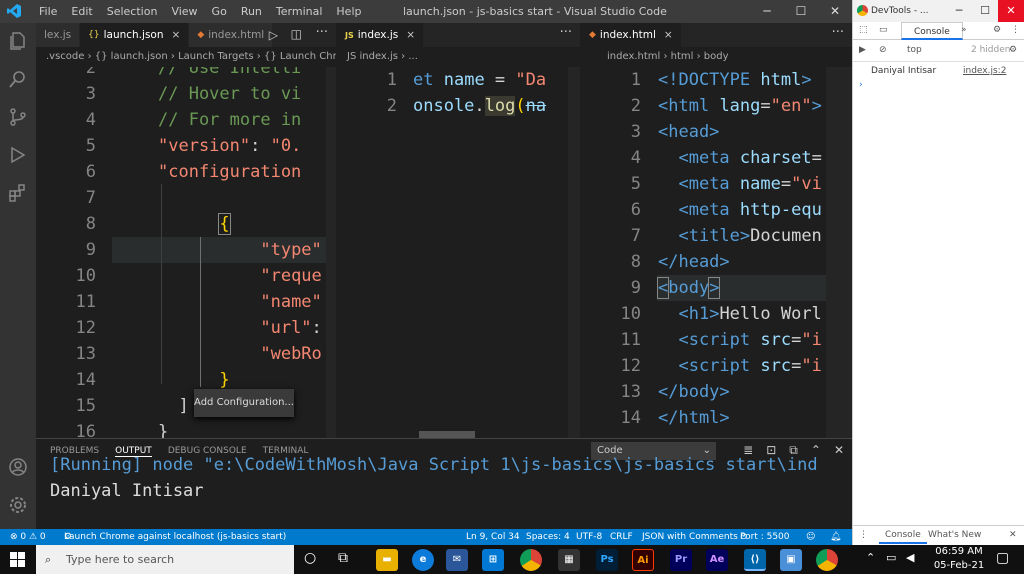 The width and height of the screenshot is (1024, 574). I want to click on tab-index-html-2: ◆ index.html ×, so click(631, 35).